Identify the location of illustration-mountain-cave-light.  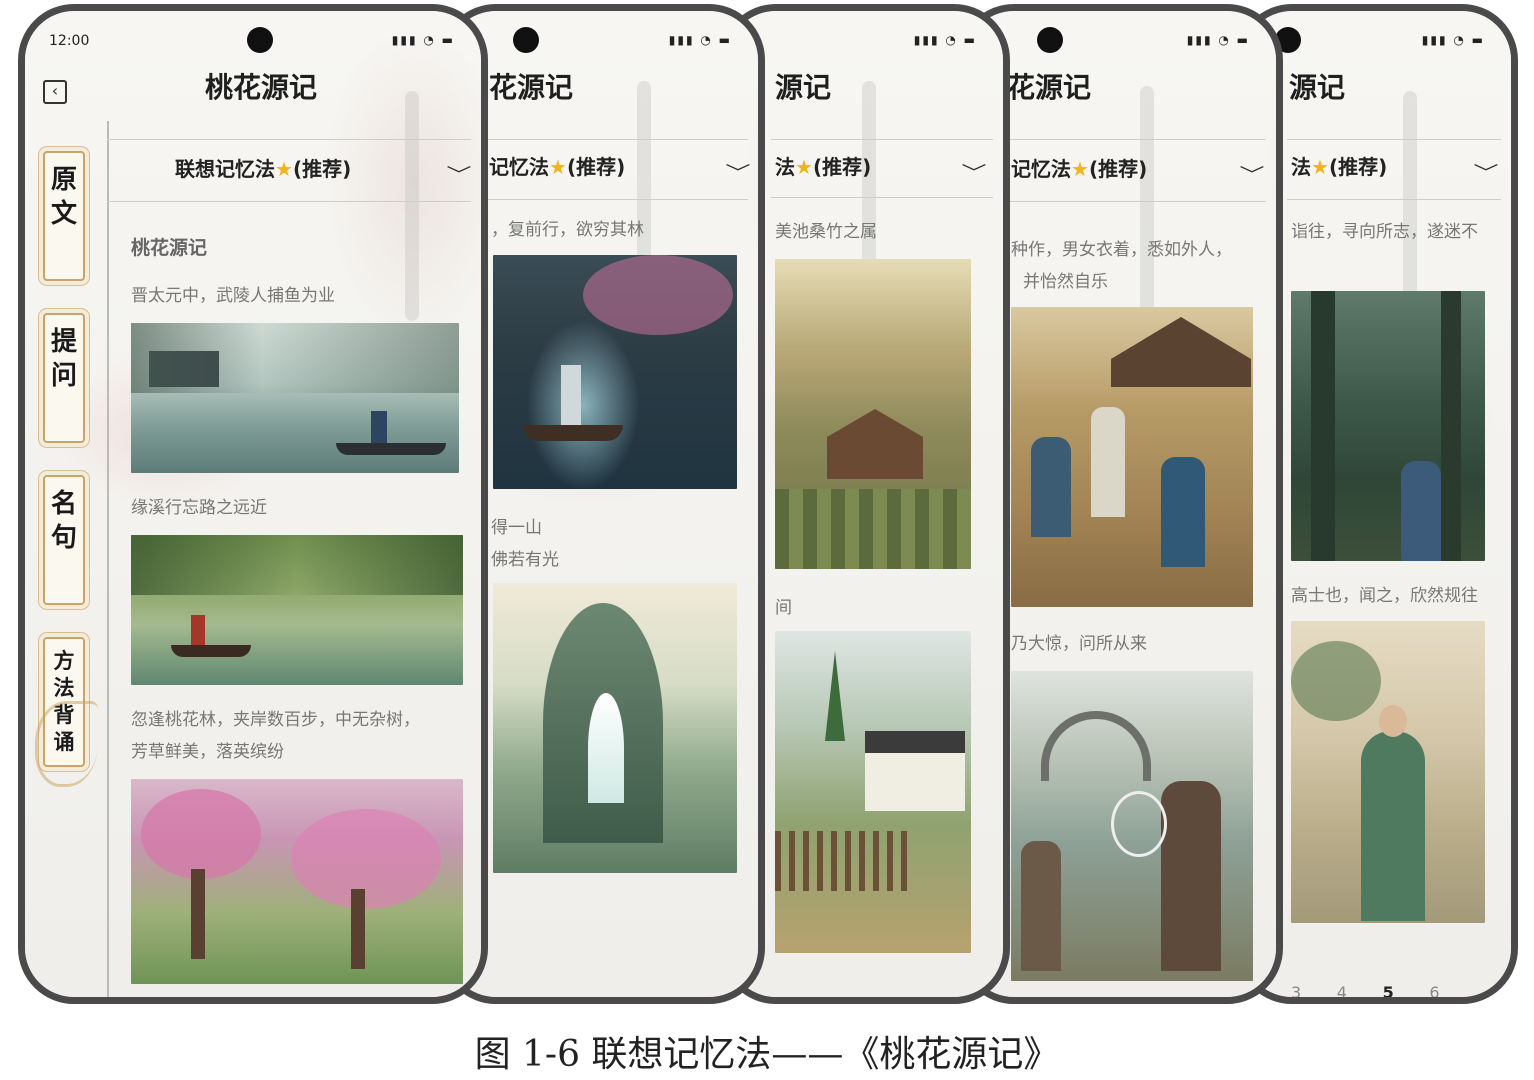
(615, 728).